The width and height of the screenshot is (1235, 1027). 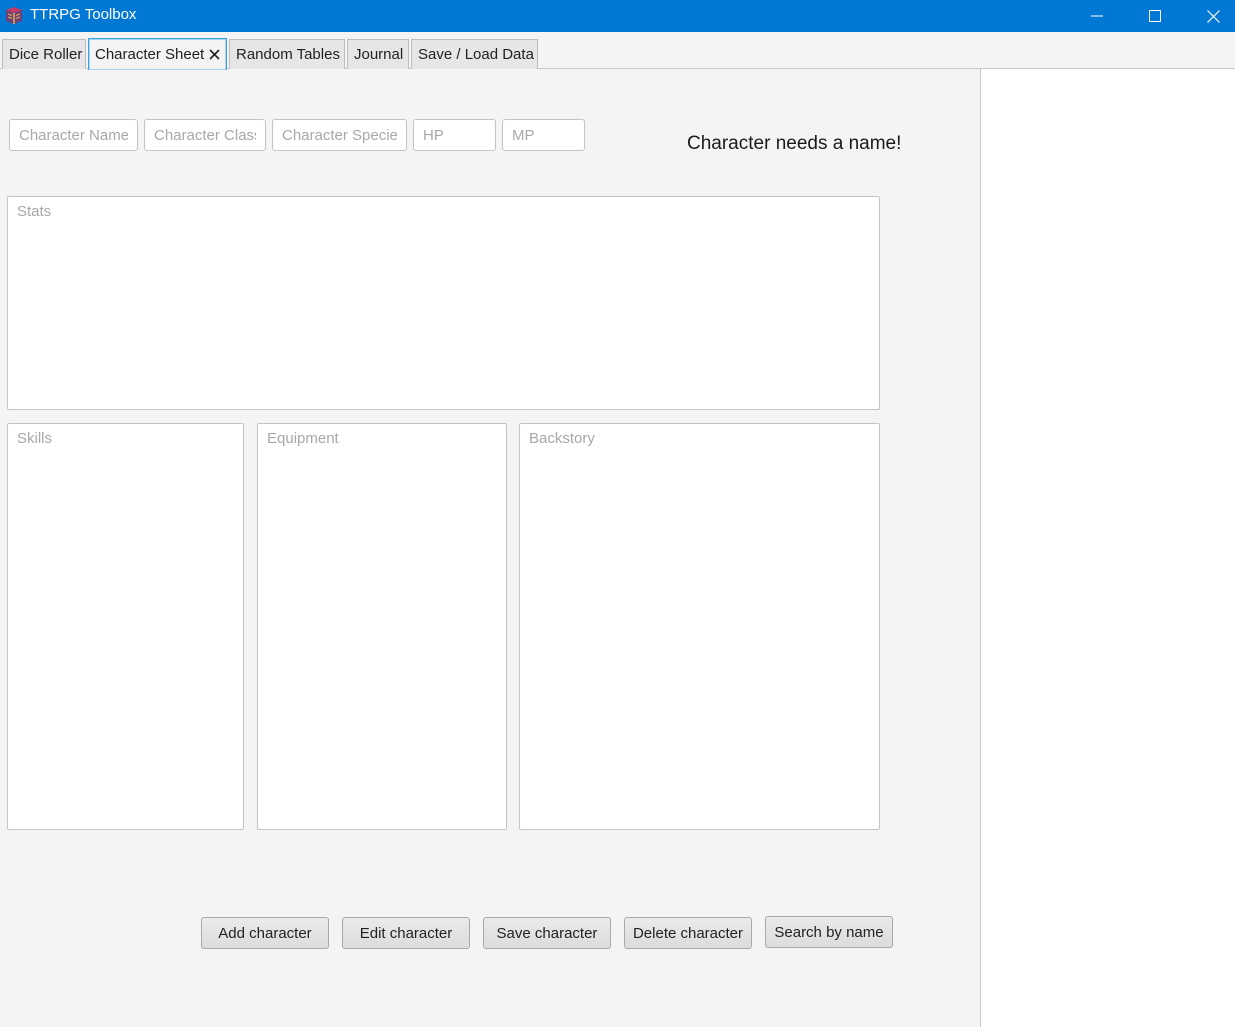 I want to click on app-book-icon, so click(x=14, y=15).